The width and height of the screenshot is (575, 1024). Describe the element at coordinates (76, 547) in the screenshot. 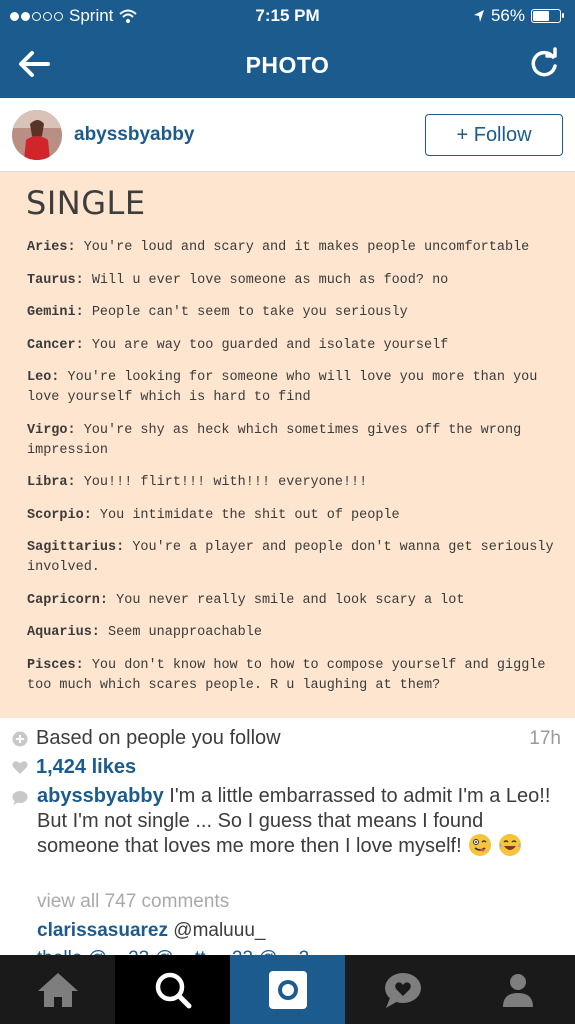

I see `zodiac-sign: Sagittarius:` at that location.